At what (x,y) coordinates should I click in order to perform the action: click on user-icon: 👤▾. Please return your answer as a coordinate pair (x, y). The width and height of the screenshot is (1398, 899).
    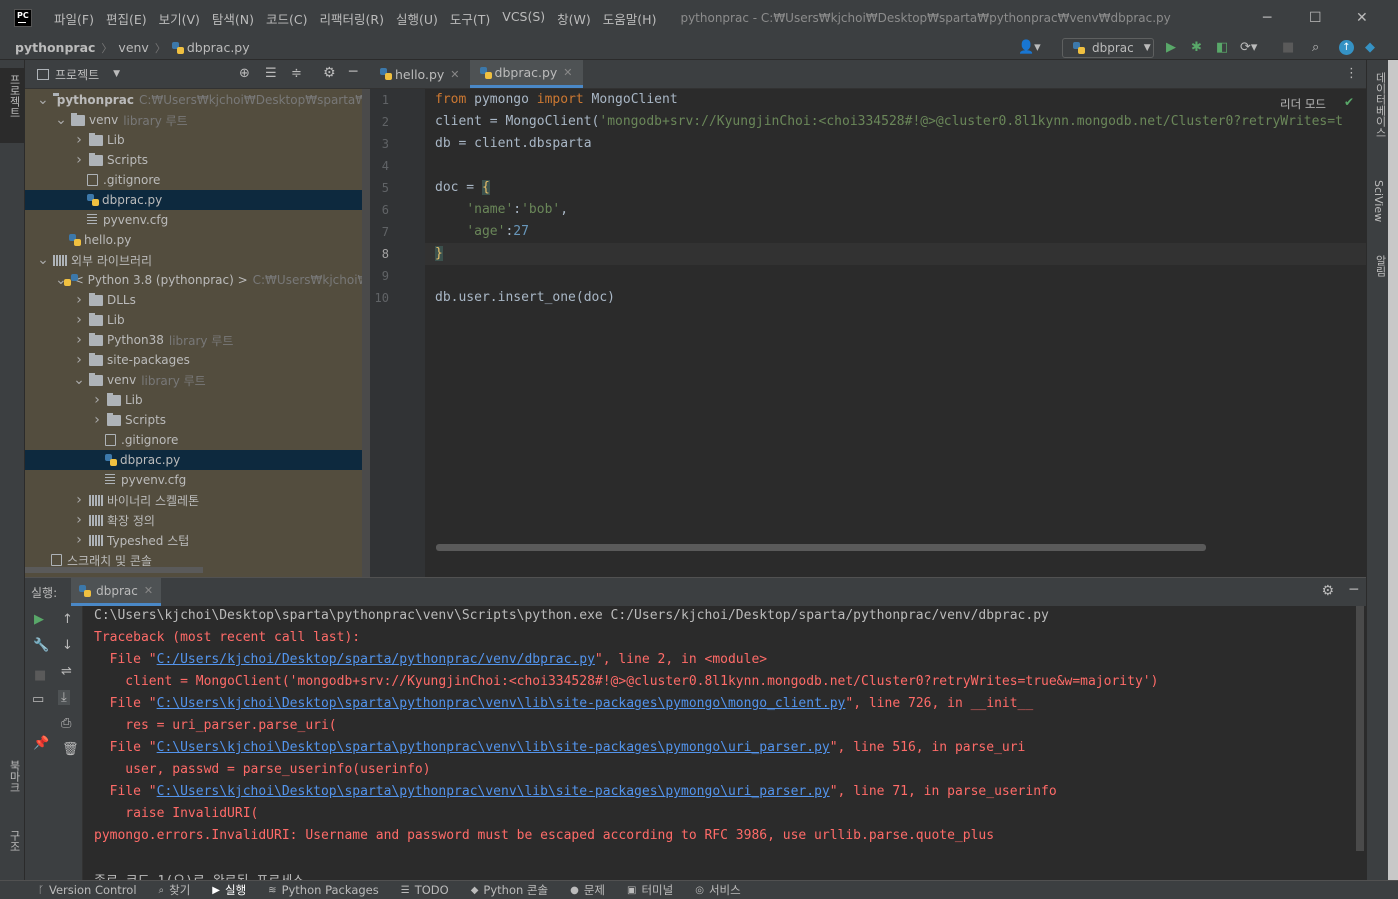
    Looking at the image, I should click on (1029, 47).